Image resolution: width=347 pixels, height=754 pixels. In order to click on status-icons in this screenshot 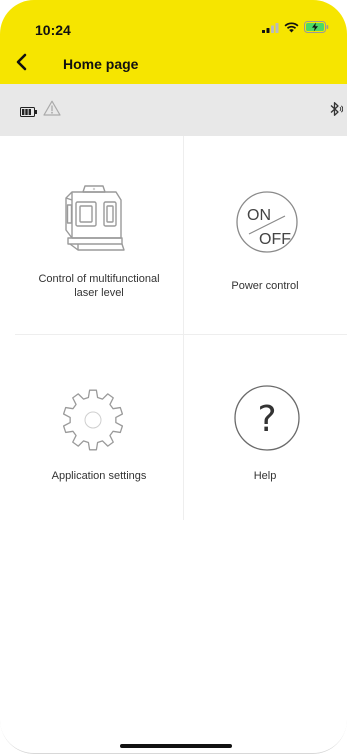, I will do `click(295, 29)`.